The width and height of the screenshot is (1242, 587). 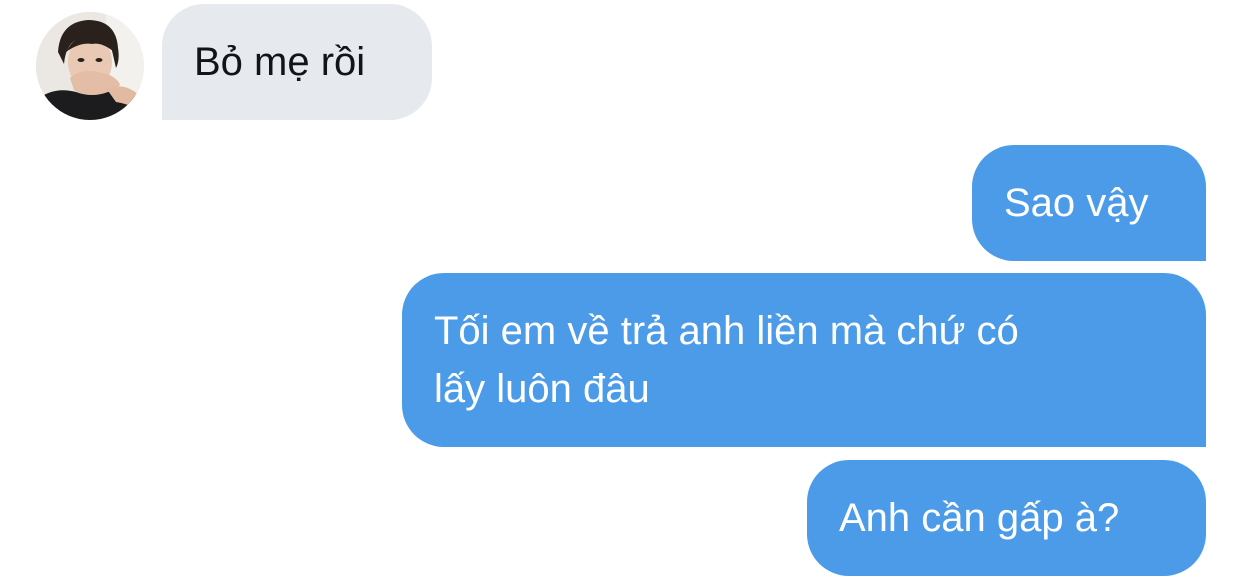 I want to click on message-bubble-outgoing: Sao vậy, so click(x=1089, y=203).